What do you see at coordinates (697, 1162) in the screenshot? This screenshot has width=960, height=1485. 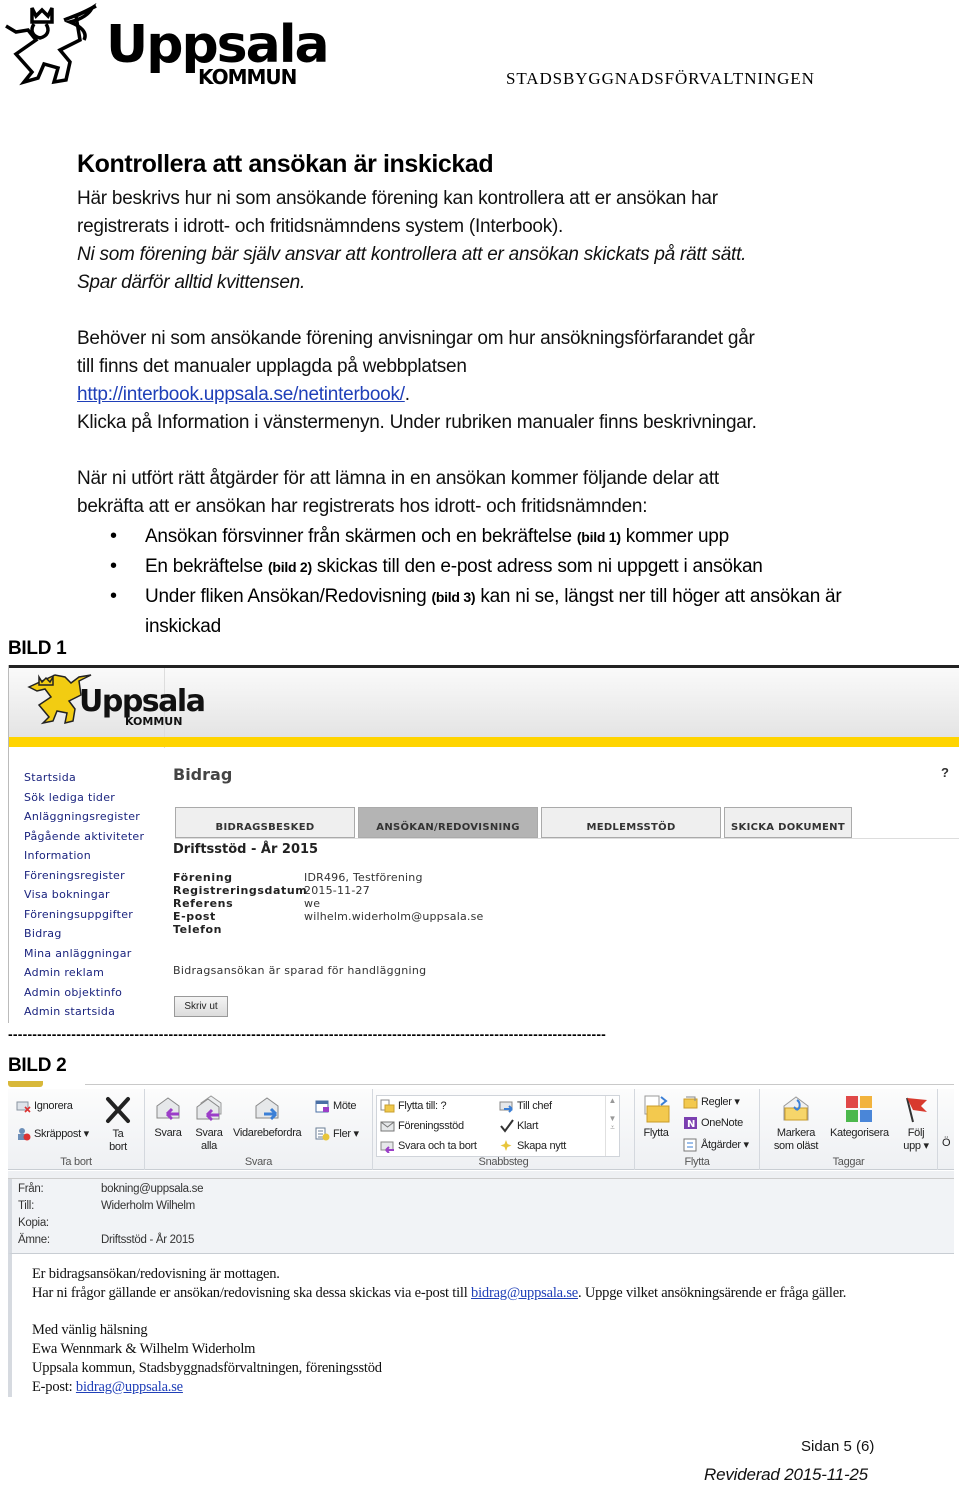 I see `group-label: Flytta` at bounding box center [697, 1162].